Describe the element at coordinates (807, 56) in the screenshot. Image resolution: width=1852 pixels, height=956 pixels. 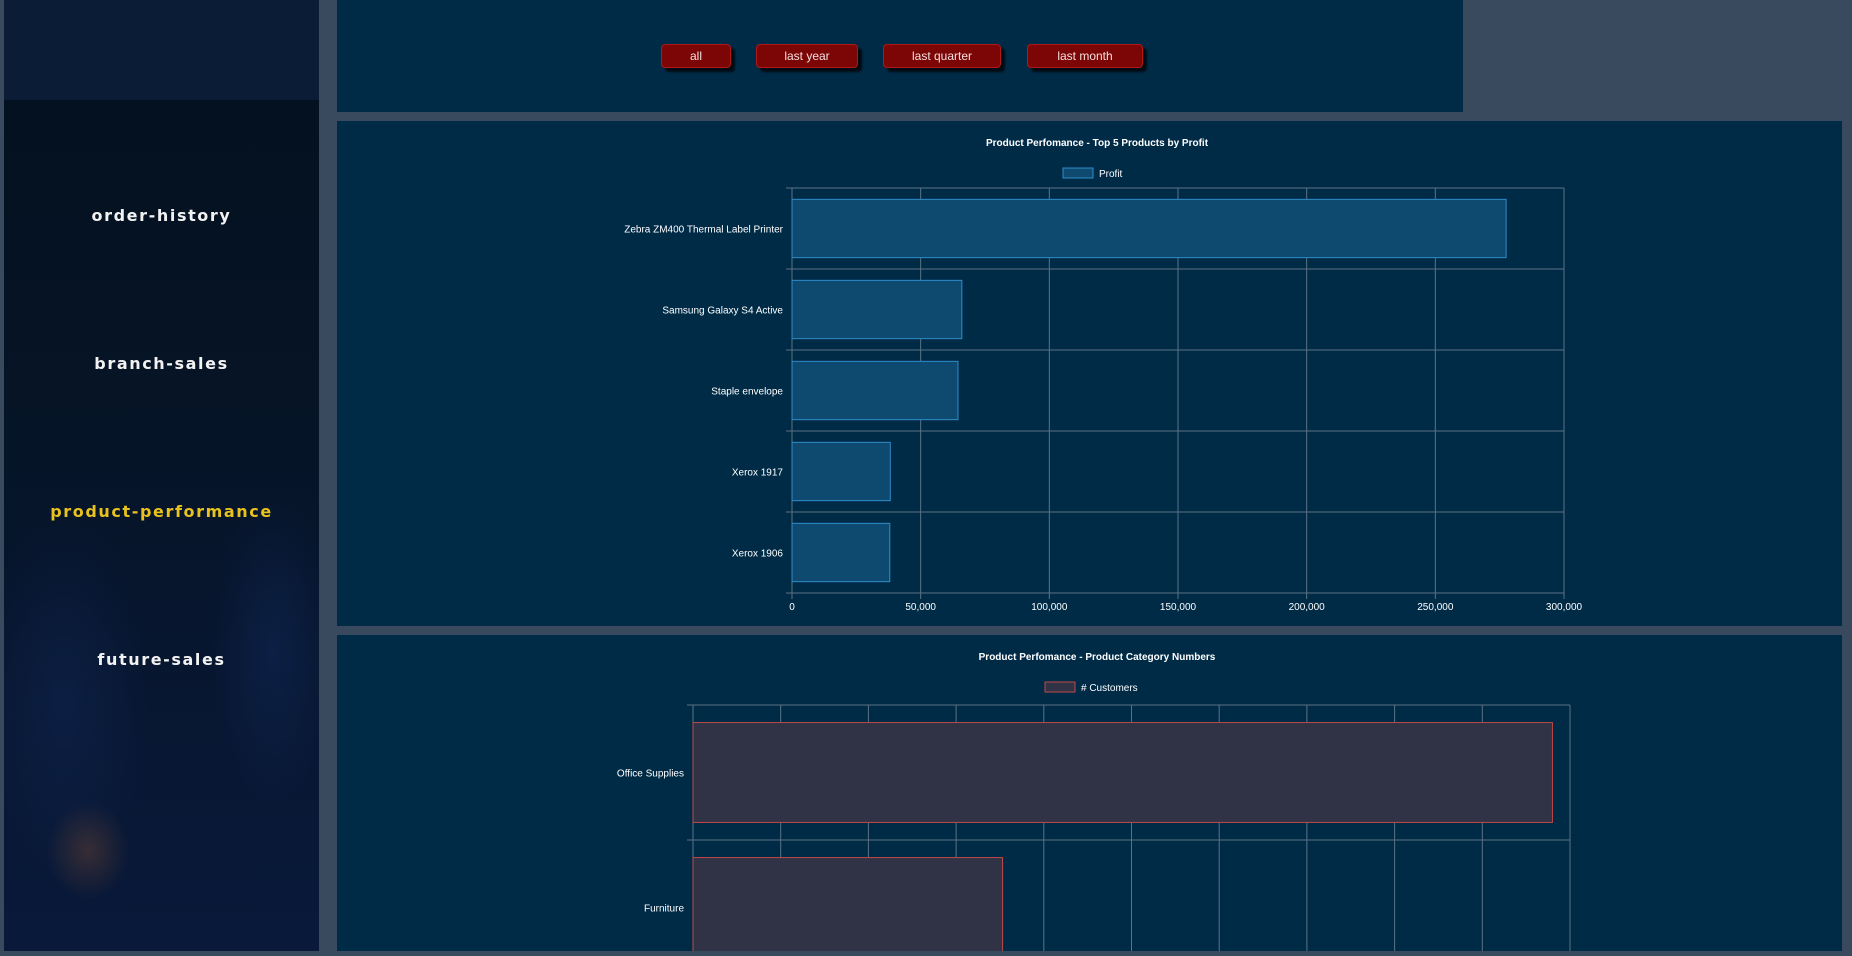
I see `filter-last-year-button: last year` at that location.